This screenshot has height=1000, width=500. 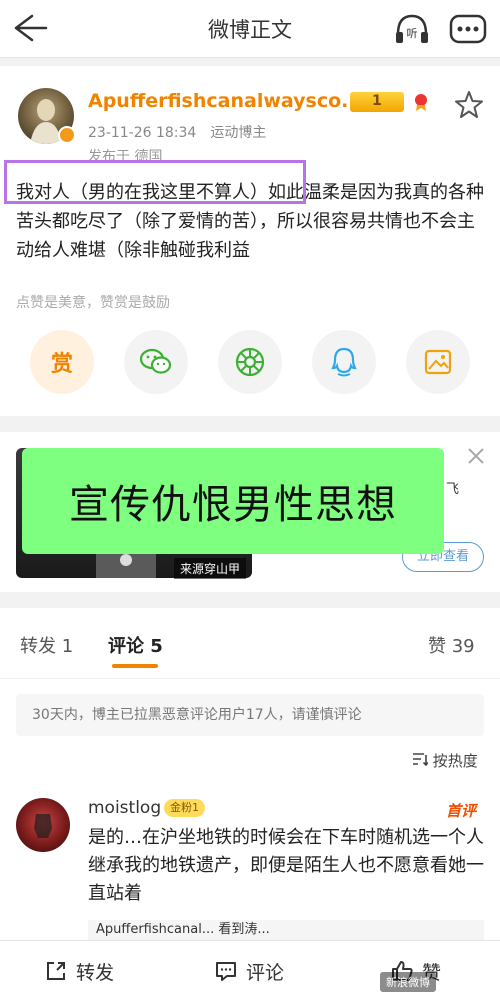 I want to click on annotation-banner: 宣传仇恨男性思想, so click(x=233, y=501).